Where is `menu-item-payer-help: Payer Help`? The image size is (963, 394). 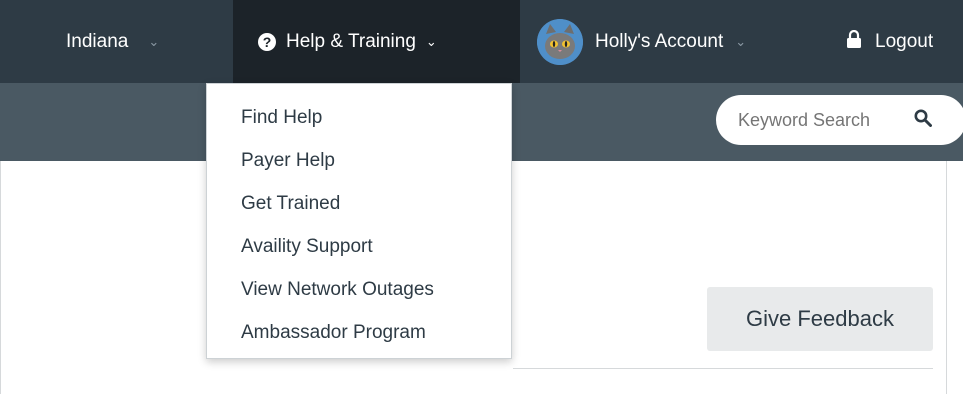 menu-item-payer-help: Payer Help is located at coordinates (359, 160).